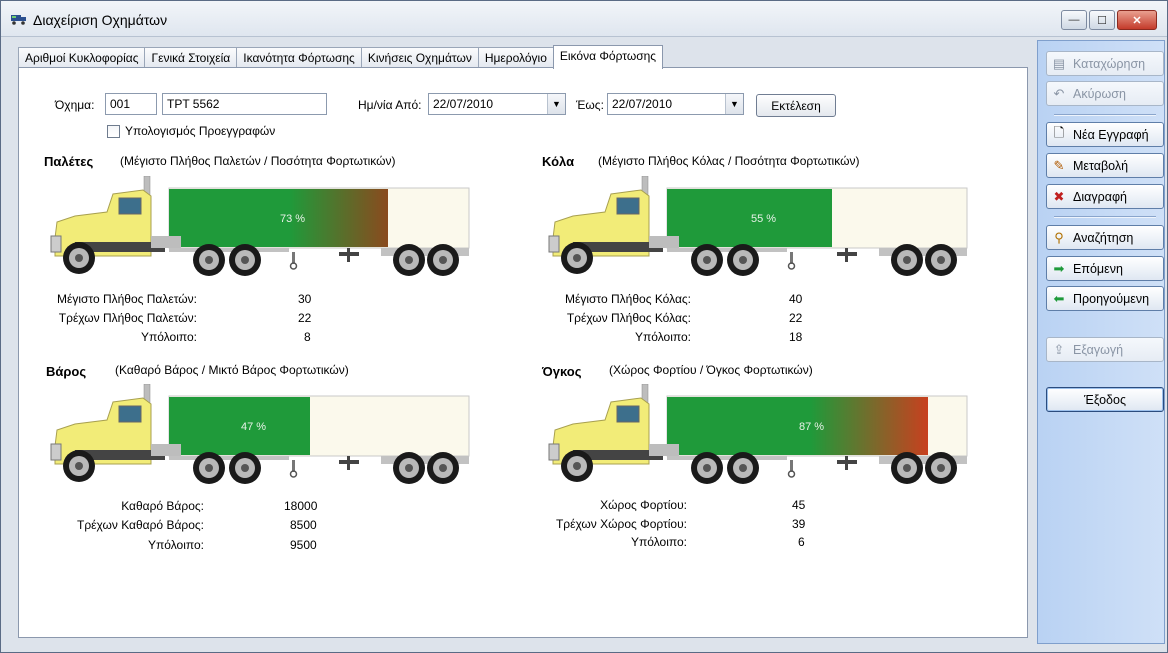 The height and width of the screenshot is (653, 1168). What do you see at coordinates (1059, 132) in the screenshot?
I see `new-document-icon: 🗋` at bounding box center [1059, 132].